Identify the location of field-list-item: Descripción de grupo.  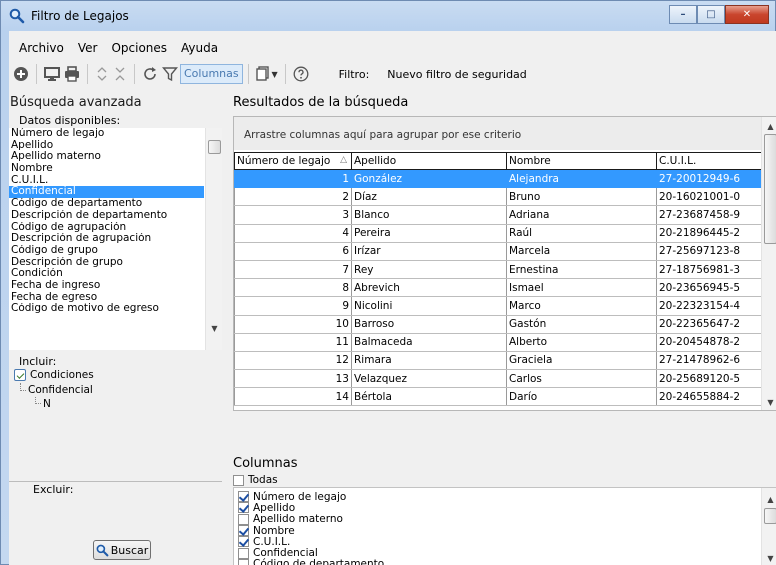
(106, 263).